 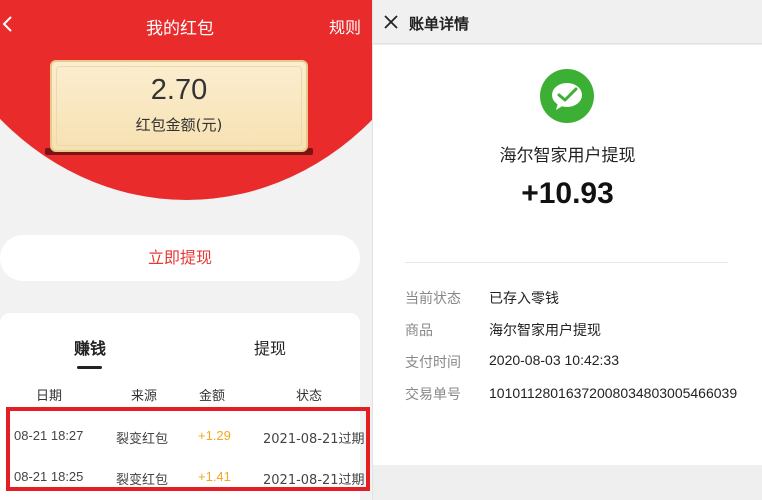 I want to click on detail-separator, so click(x=566, y=262).